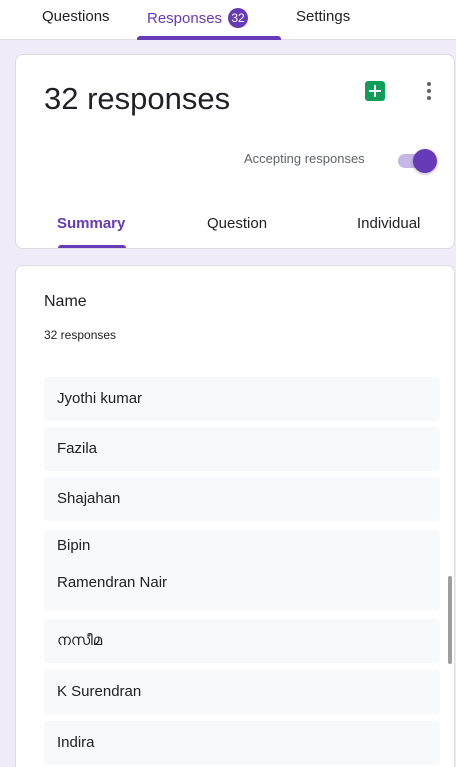 The width and height of the screenshot is (456, 767). I want to click on accepting-responses-toggle, so click(417, 161).